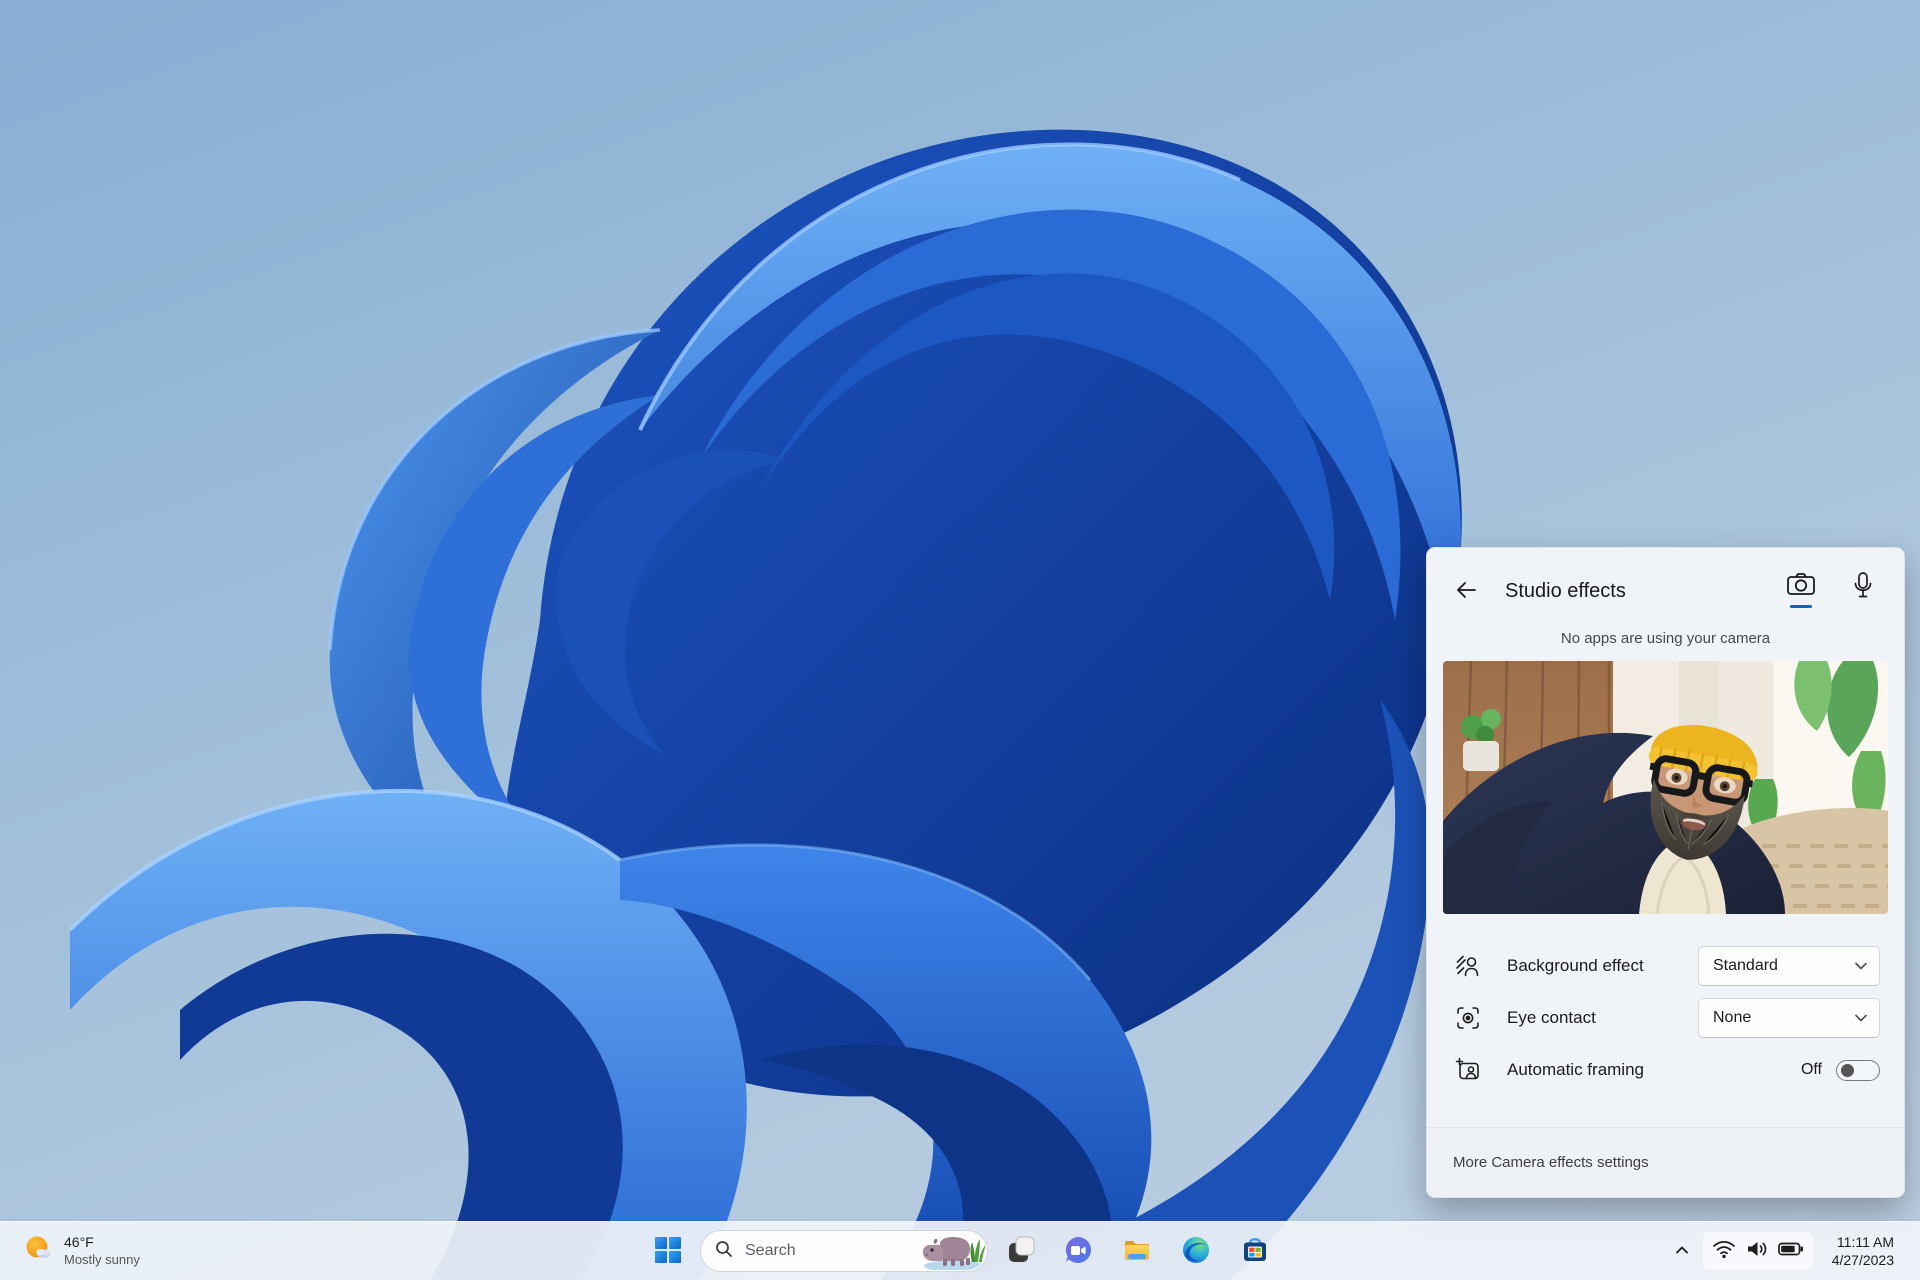 This screenshot has height=1280, width=1920. Describe the element at coordinates (1551, 1162) in the screenshot. I see `more-camera-settings-link: More Camera effects settings` at that location.